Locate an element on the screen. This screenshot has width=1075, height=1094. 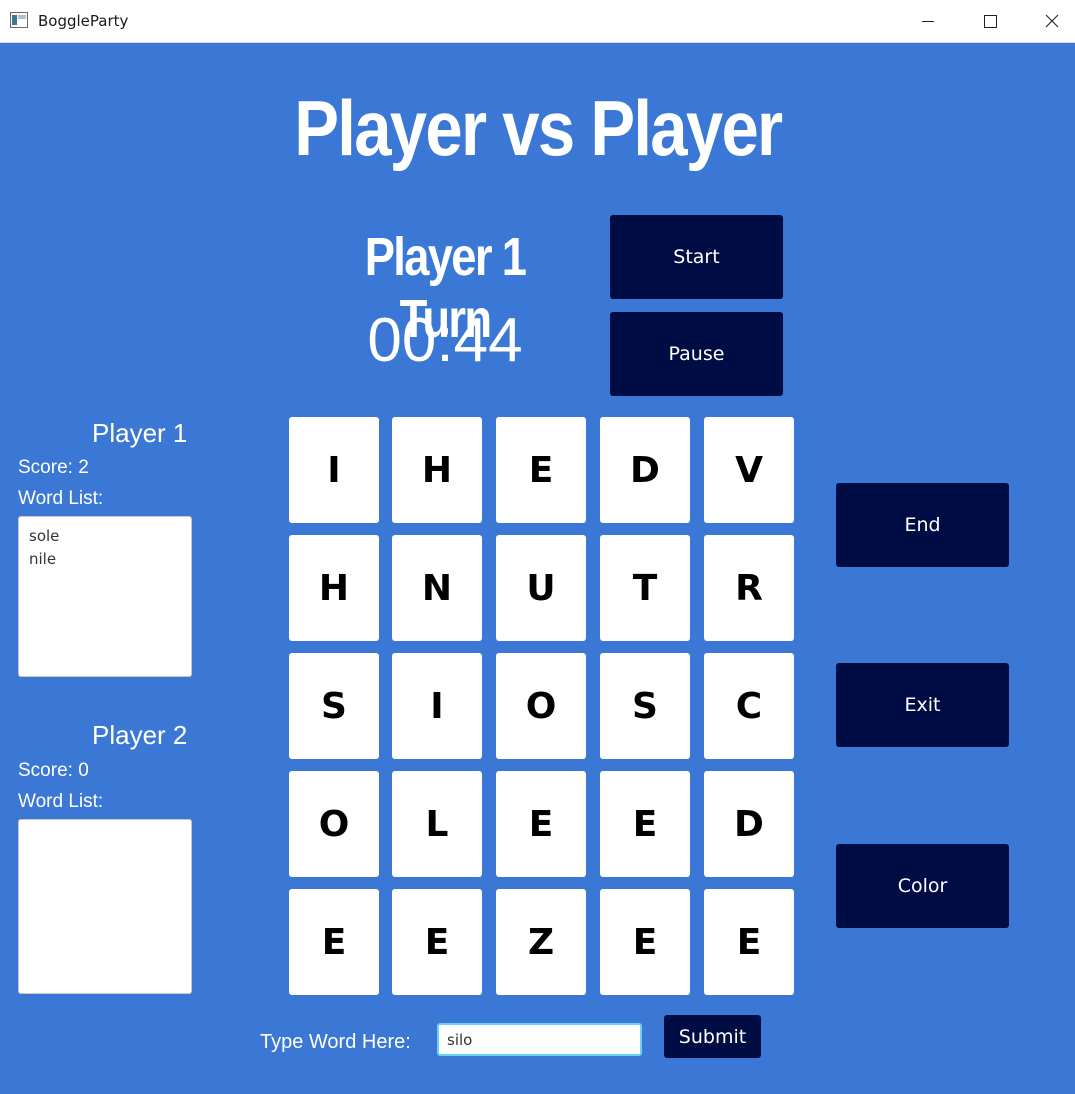
player2-word-list is located at coordinates (105, 906).